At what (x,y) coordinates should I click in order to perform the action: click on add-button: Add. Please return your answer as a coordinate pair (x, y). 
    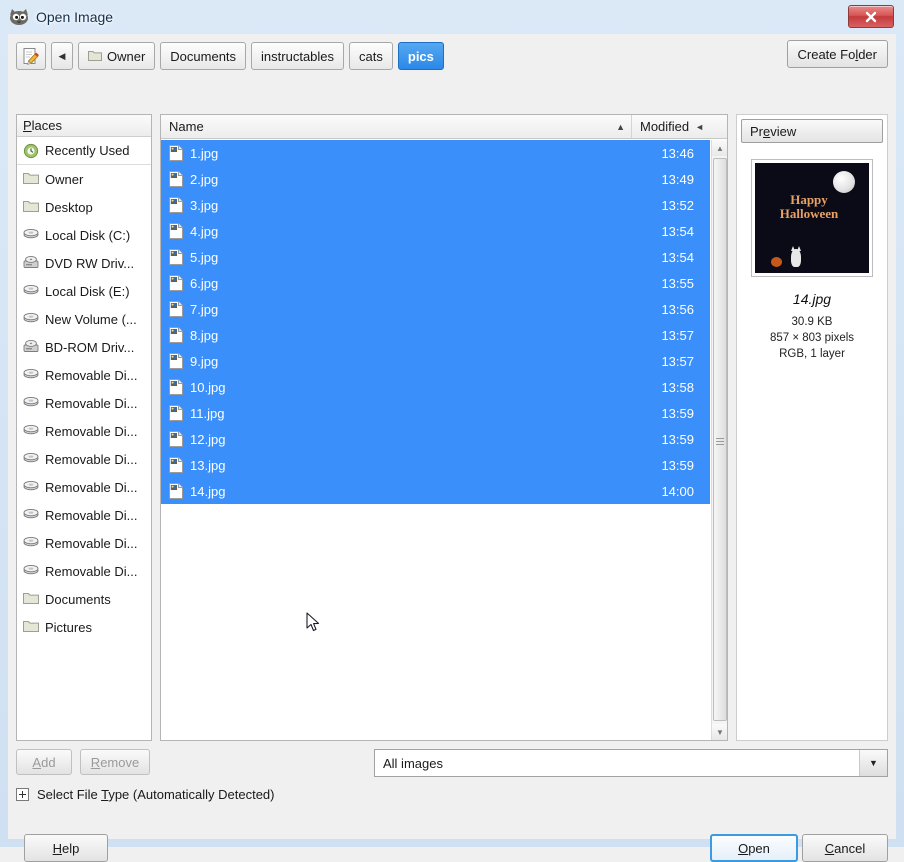
    Looking at the image, I should click on (44, 762).